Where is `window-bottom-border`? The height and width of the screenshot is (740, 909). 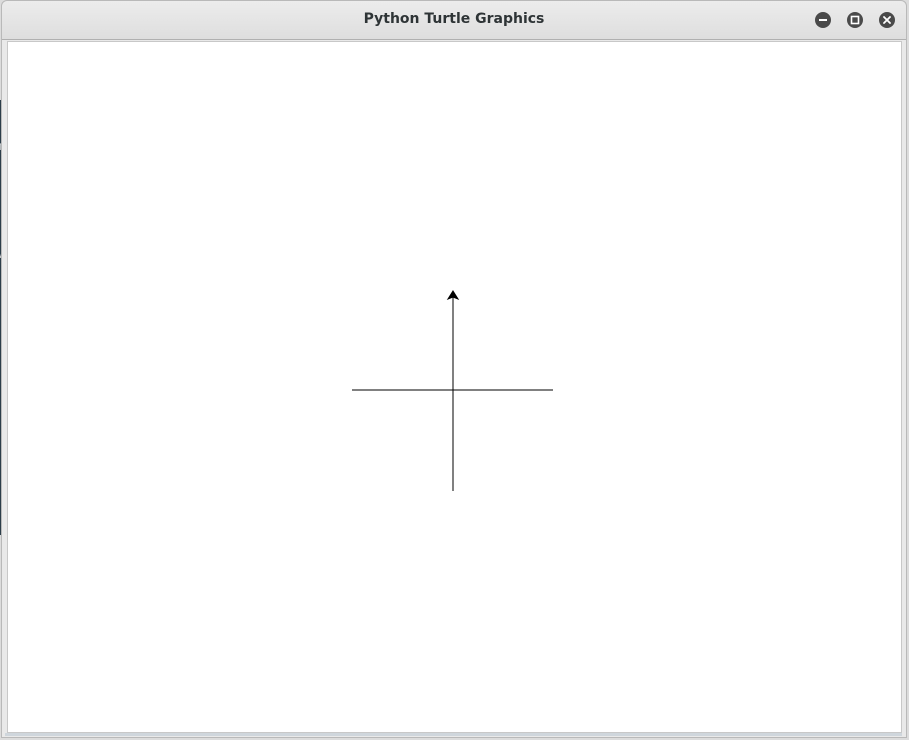
window-bottom-border is located at coordinates (453, 734).